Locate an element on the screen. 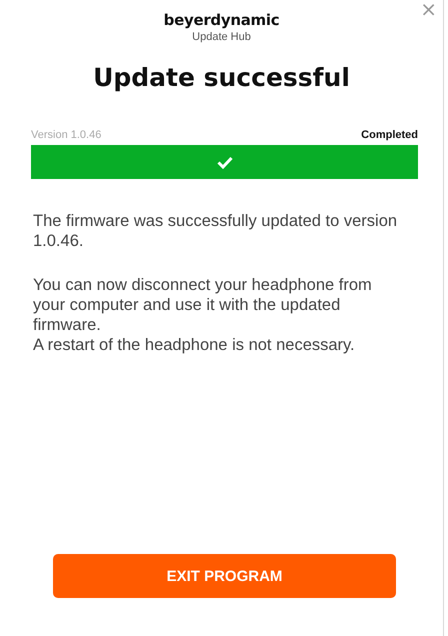 The image size is (448, 636). version-label: Version 1.0.46 is located at coordinates (66, 135).